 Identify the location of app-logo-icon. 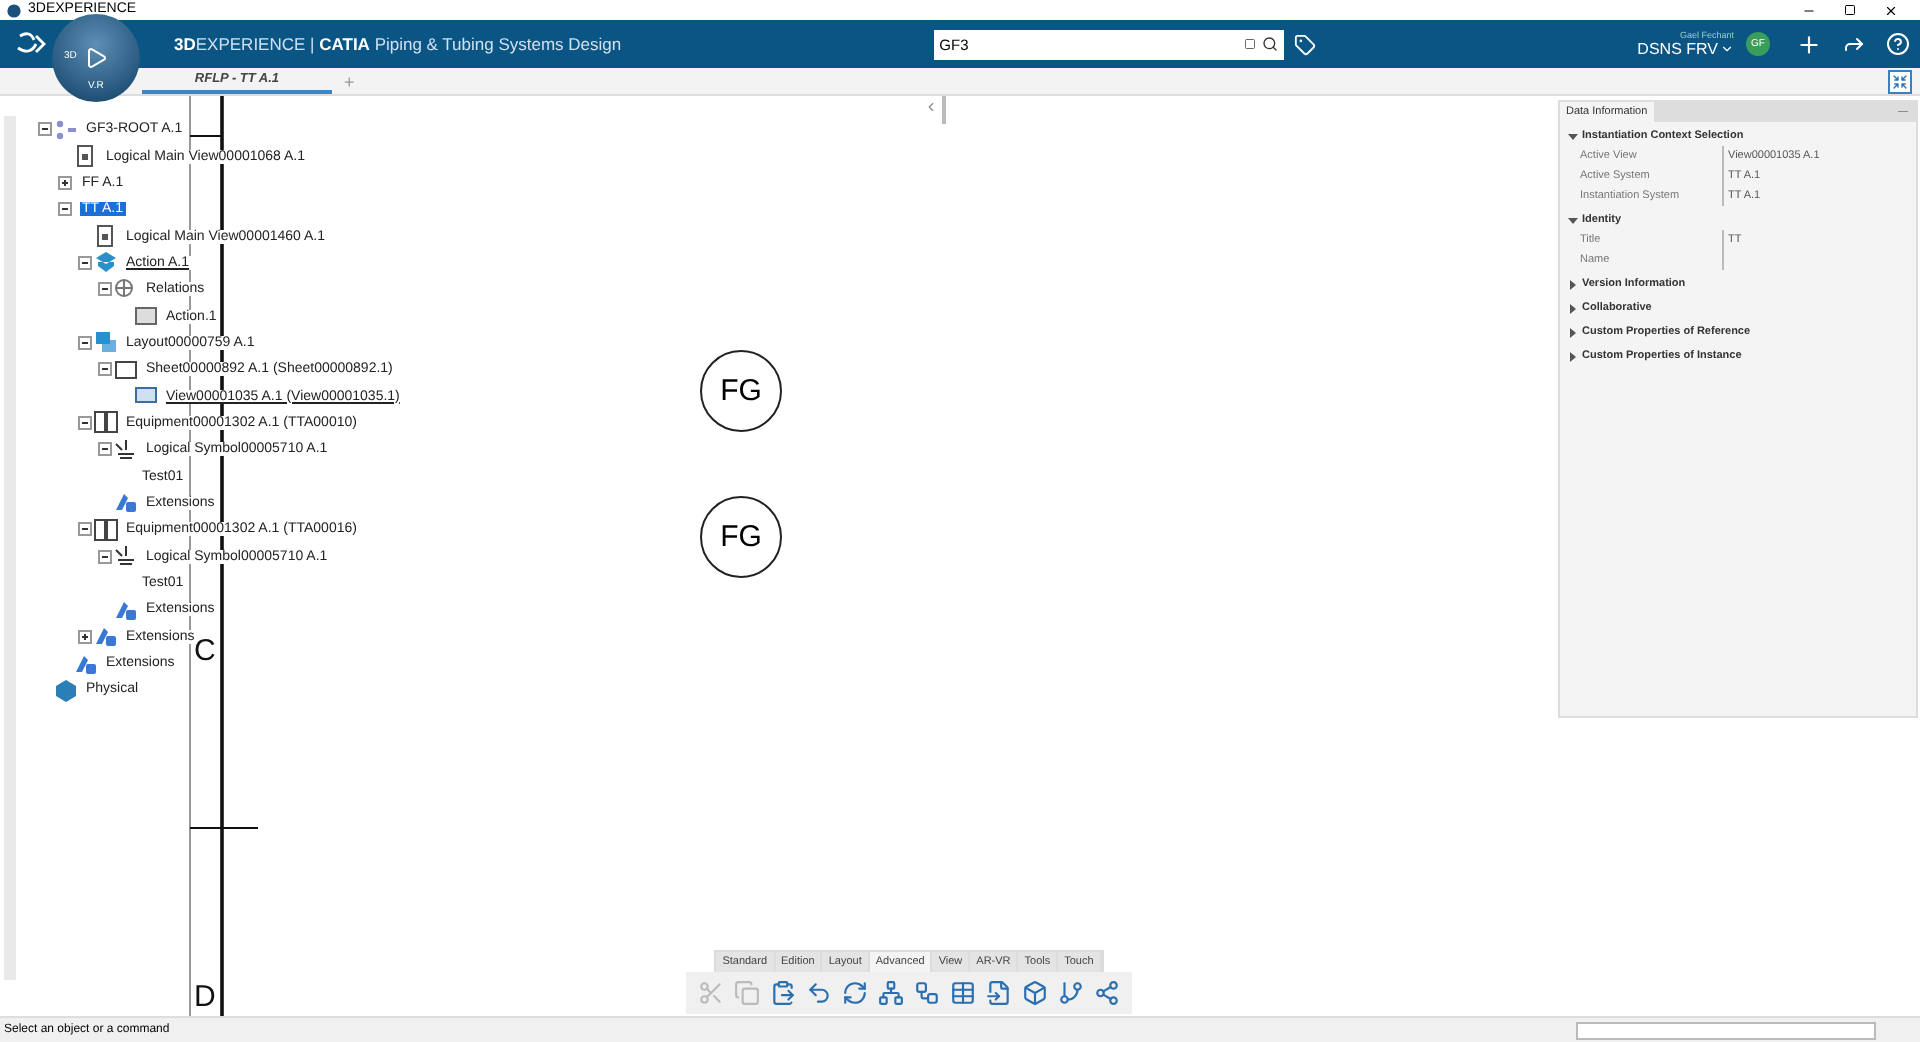
(14, 10).